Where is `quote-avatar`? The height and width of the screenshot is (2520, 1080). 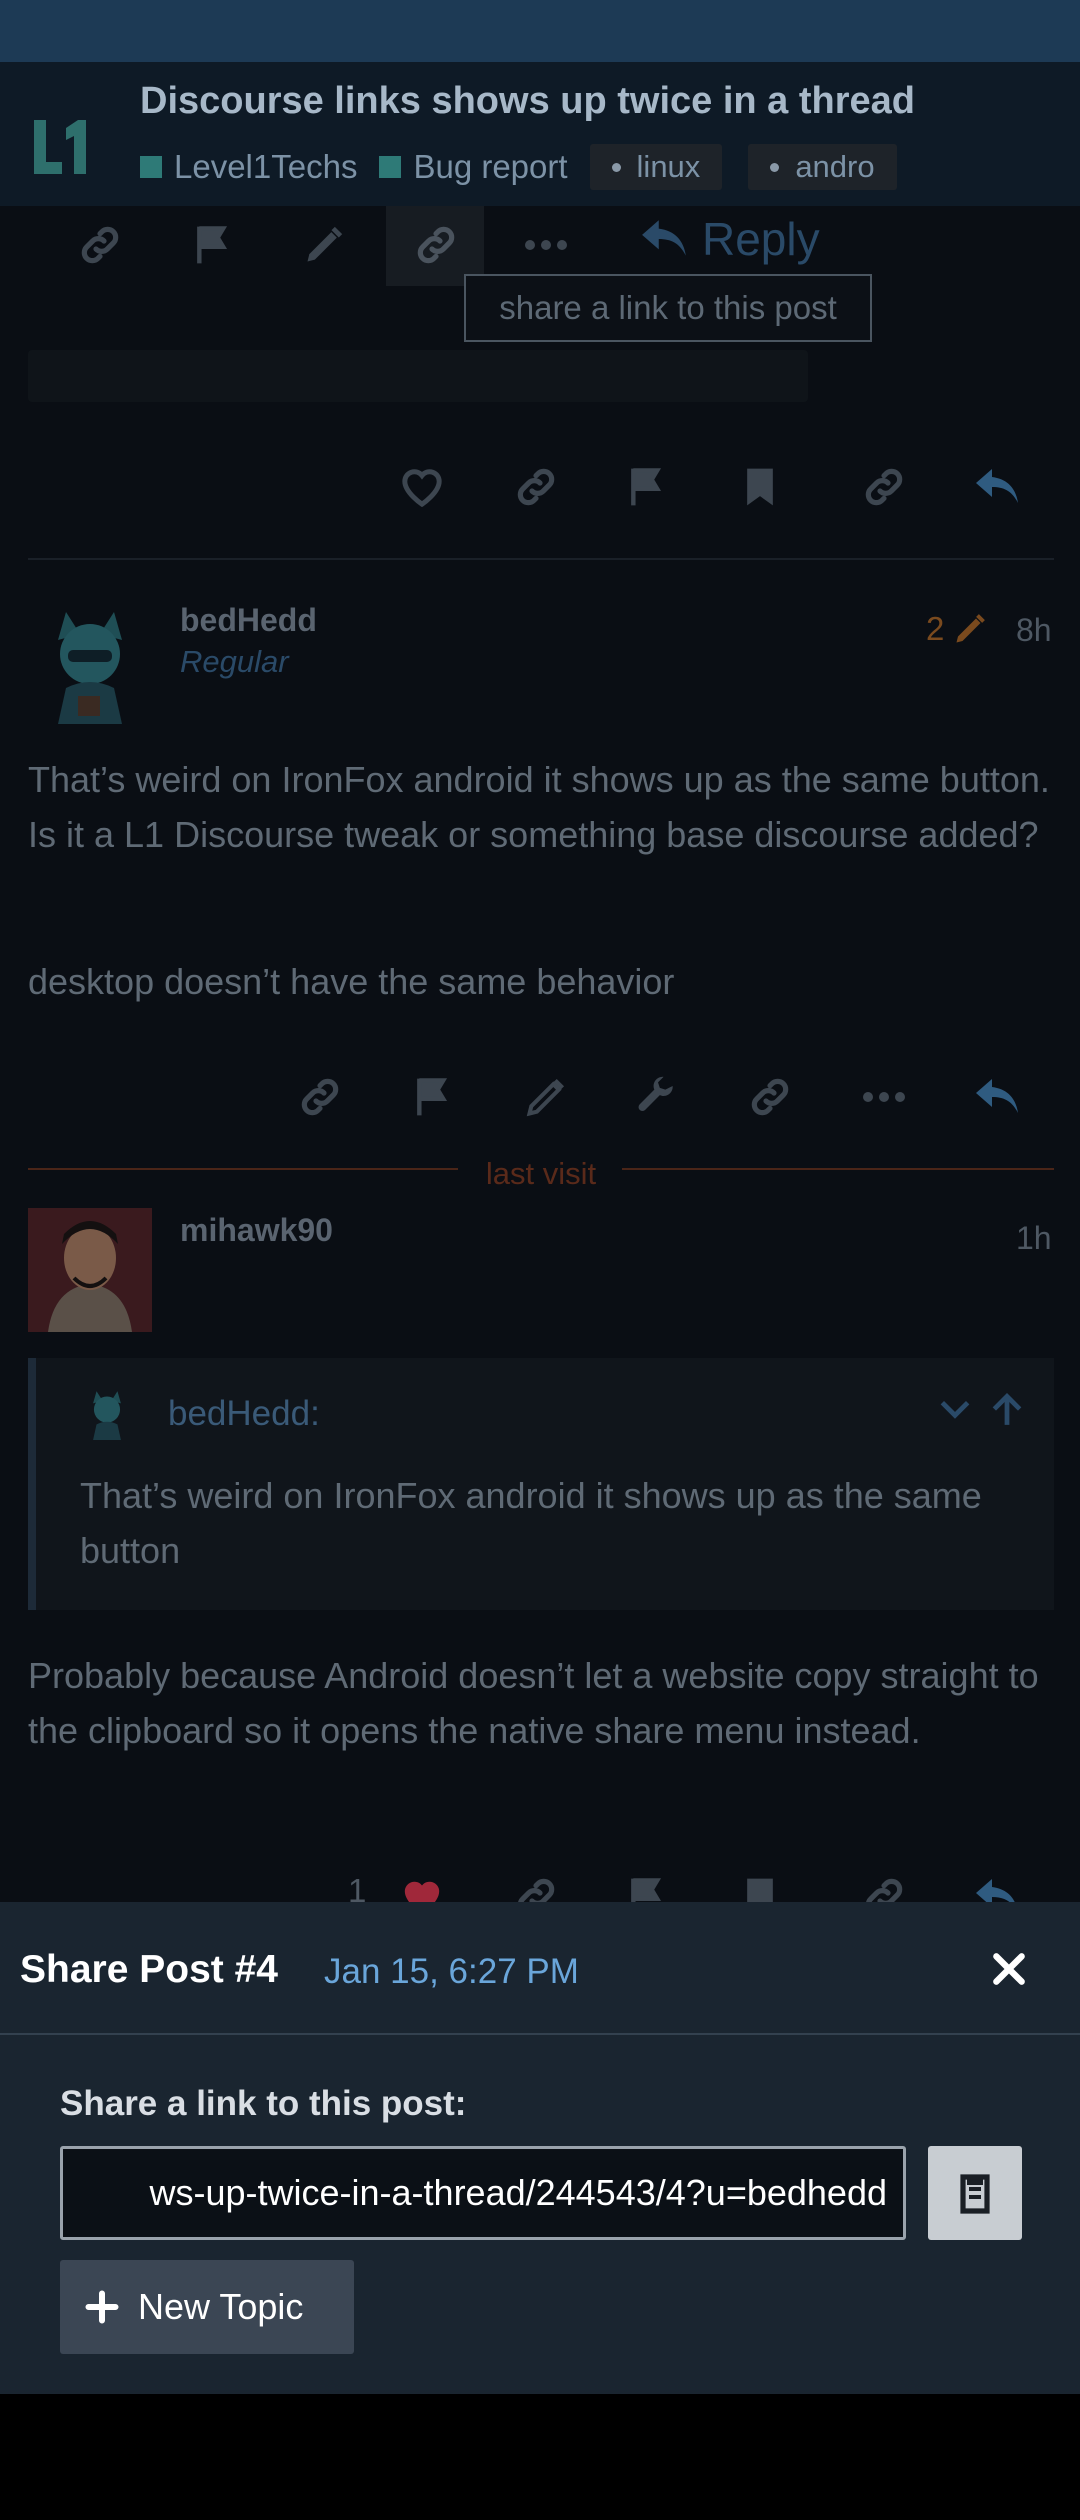
quote-avatar is located at coordinates (107, 1413).